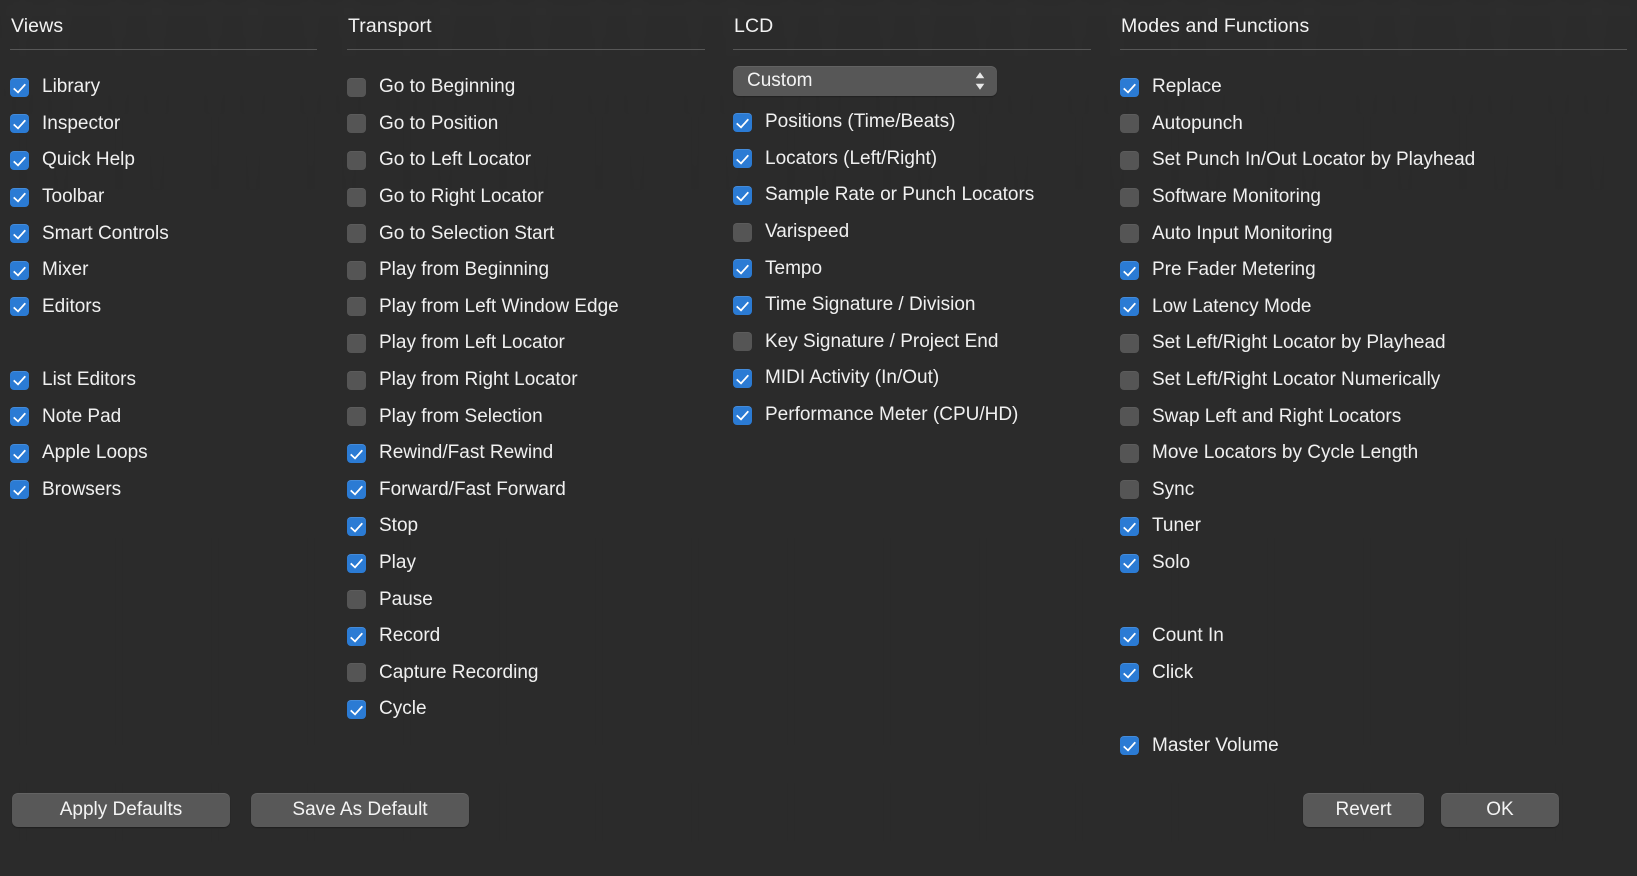 This screenshot has width=1637, height=876. Describe the element at coordinates (163, 160) in the screenshot. I see `checkbox-row: Quick Help` at that location.